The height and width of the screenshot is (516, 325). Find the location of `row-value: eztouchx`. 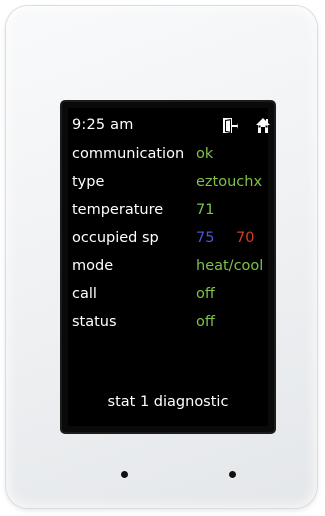

row-value: eztouchx is located at coordinates (229, 182).